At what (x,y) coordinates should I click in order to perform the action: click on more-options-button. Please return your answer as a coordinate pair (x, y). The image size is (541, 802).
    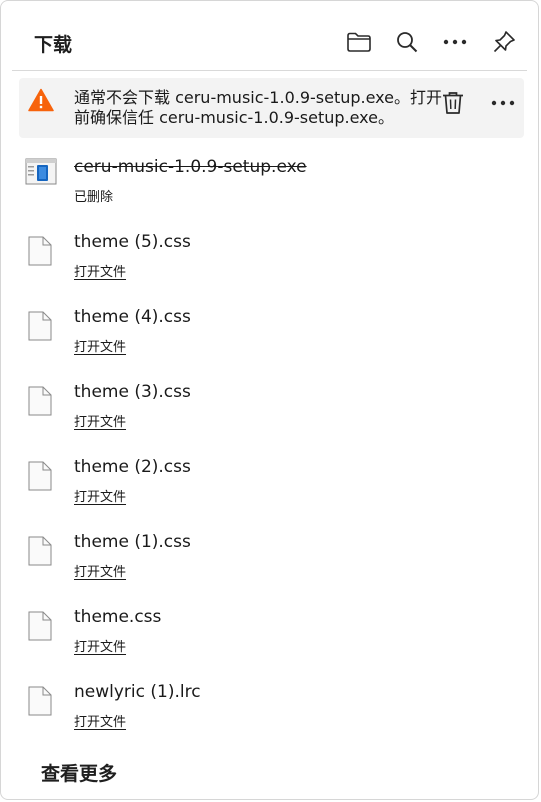
    Looking at the image, I should click on (455, 42).